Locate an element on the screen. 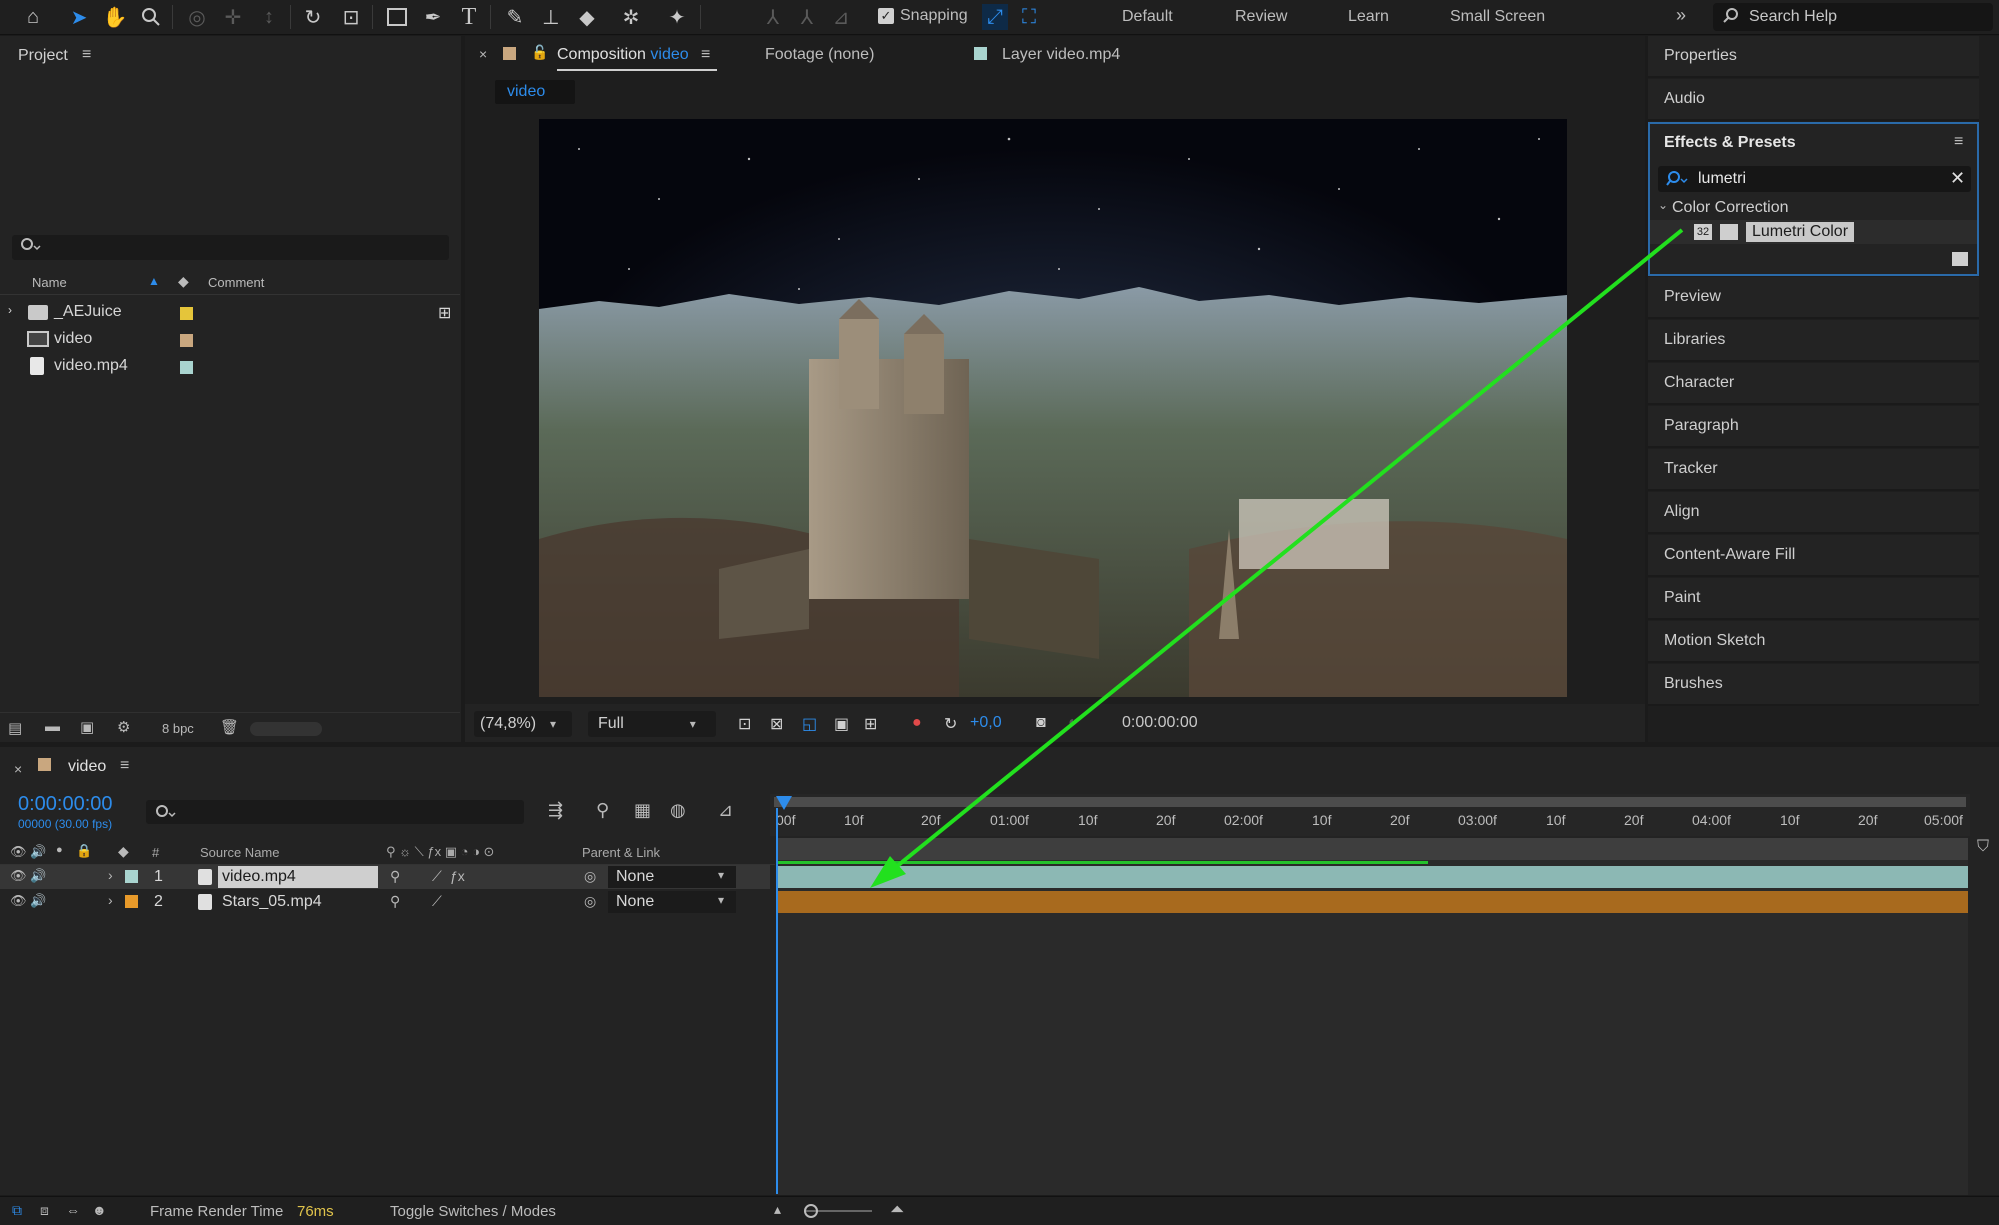 Image resolution: width=1999 pixels, height=1225 pixels. frame-blending-icon: ▦ is located at coordinates (642, 810).